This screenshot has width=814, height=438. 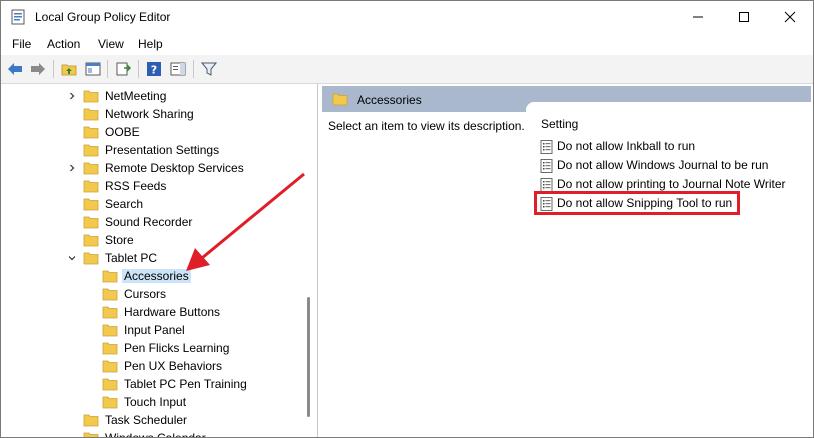 I want to click on maximize-button, so click(x=744, y=17).